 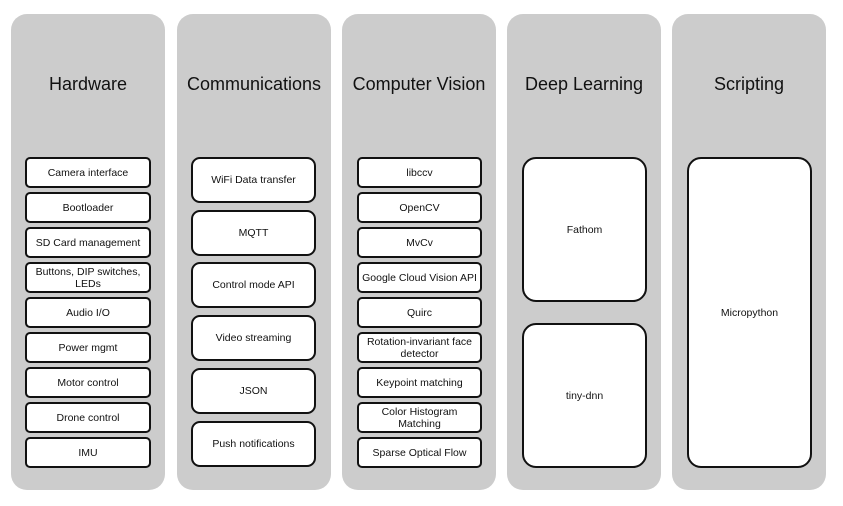 What do you see at coordinates (419, 452) in the screenshot?
I see `item-sparse-optical-flow: Sparse Optical Flow` at bounding box center [419, 452].